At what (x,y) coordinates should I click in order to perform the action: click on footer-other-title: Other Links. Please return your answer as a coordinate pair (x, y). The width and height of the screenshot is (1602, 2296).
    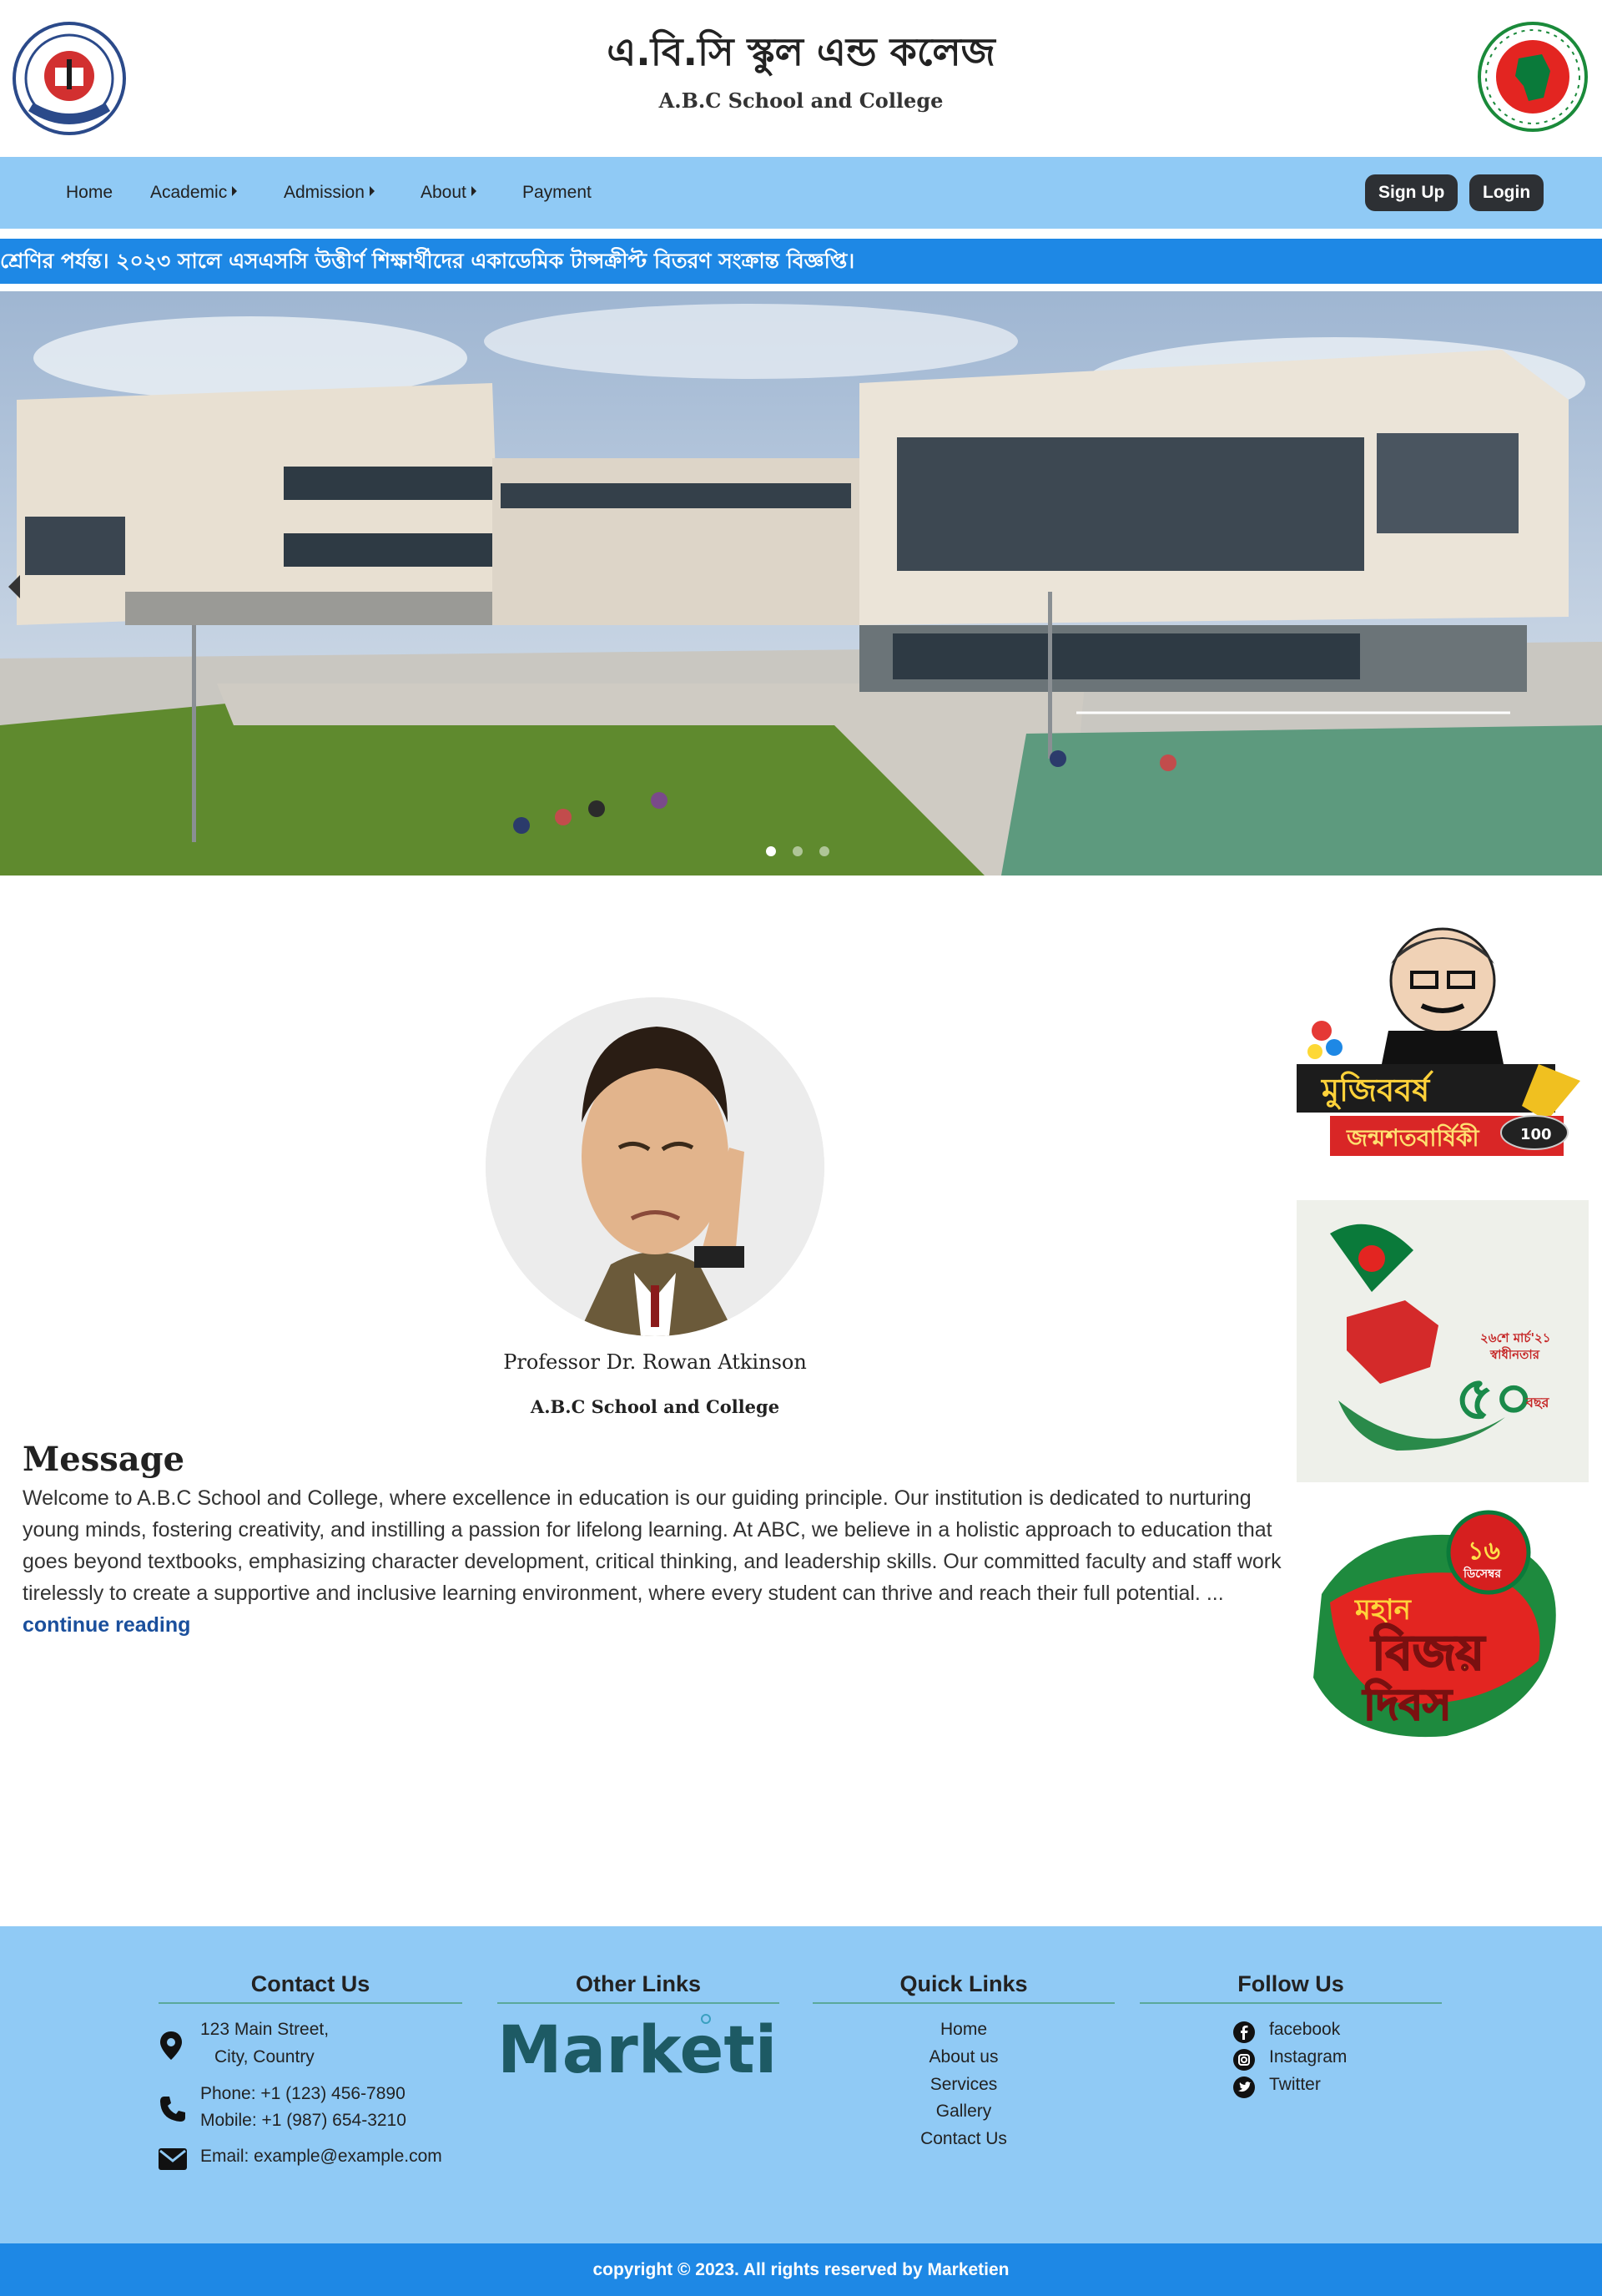
    Looking at the image, I should click on (638, 1984).